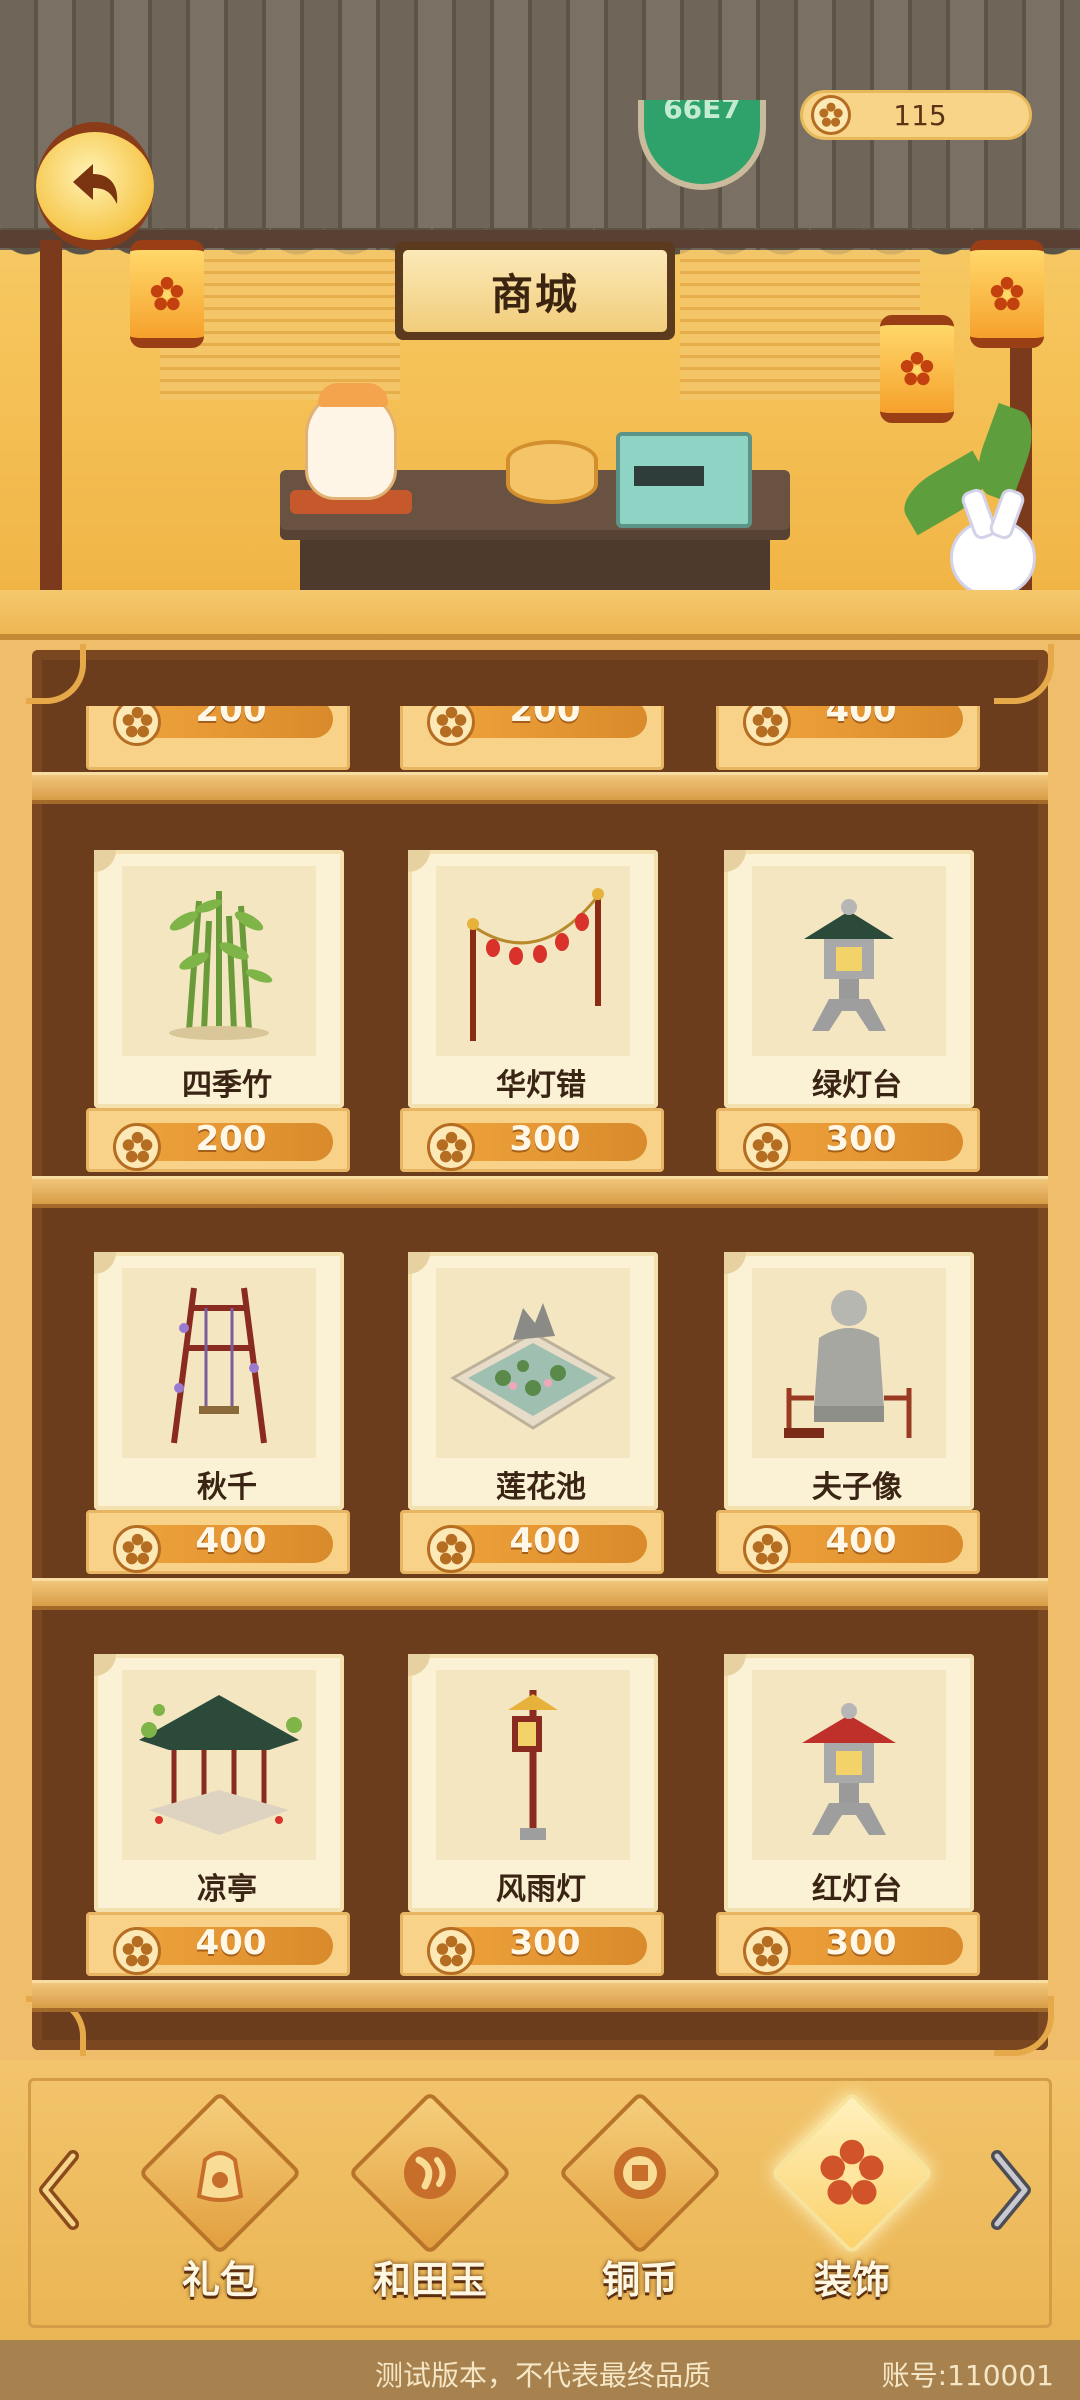 This screenshot has height=2400, width=1080. I want to click on test-version-note: 测试版本，不代表最终品质, so click(543, 2375).